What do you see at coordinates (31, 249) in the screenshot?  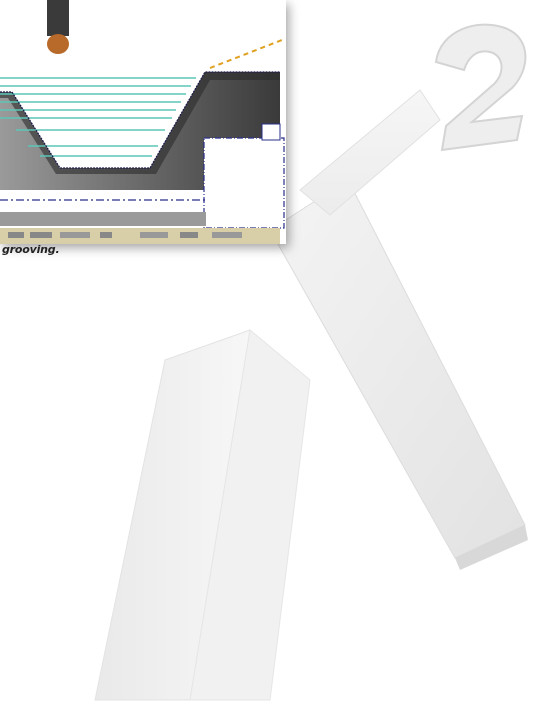 I see `figure-caption: grooving.` at bounding box center [31, 249].